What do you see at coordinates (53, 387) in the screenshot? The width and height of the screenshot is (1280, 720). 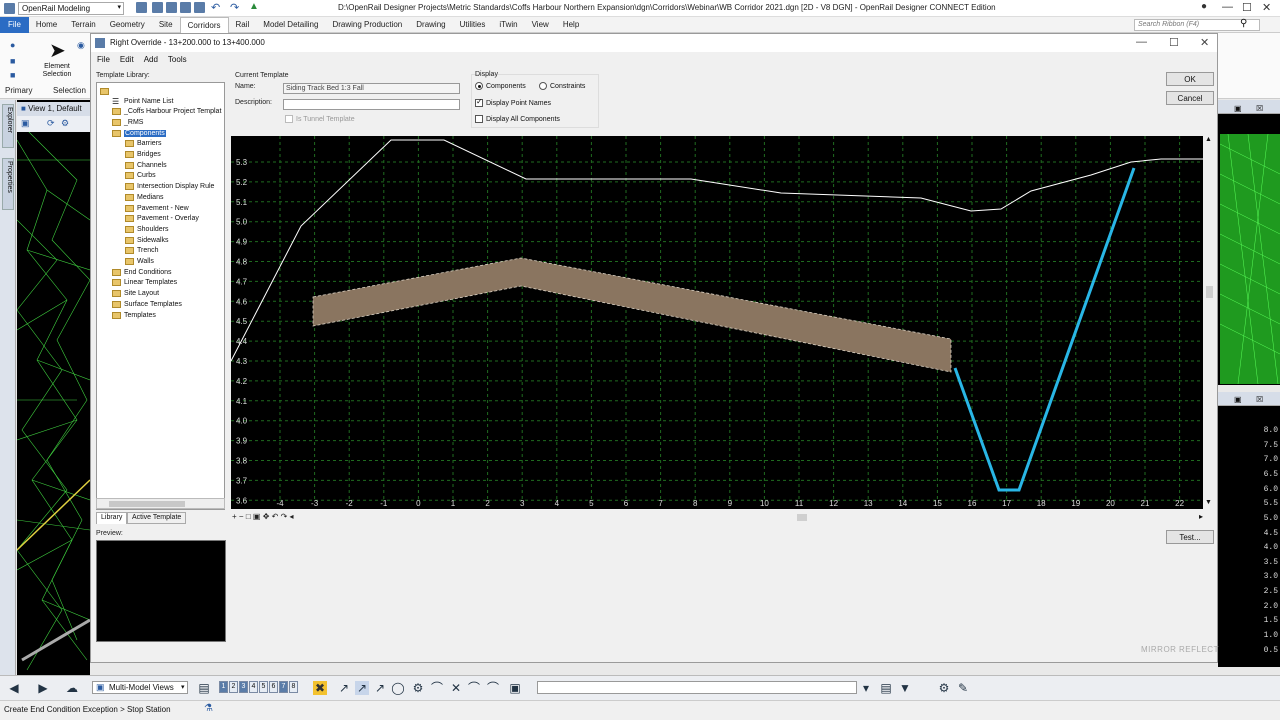 I see `view1-canvas` at bounding box center [53, 387].